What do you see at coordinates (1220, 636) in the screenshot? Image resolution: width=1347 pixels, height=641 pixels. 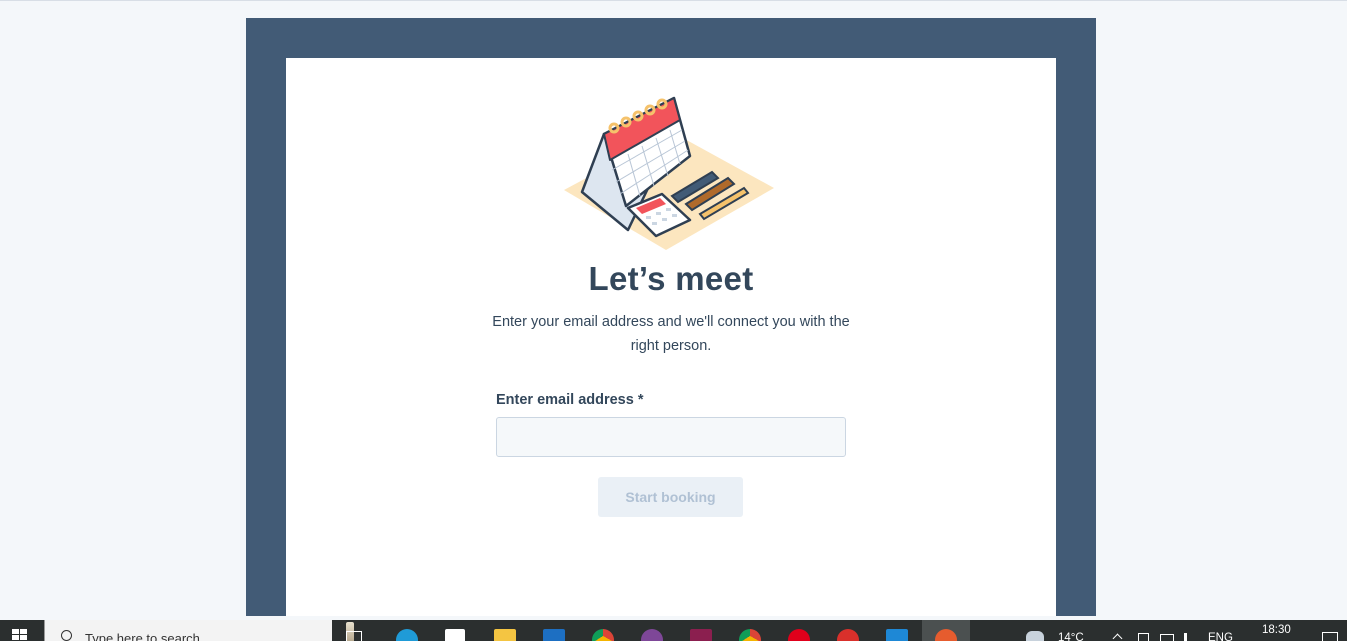 I see `input-language: ENG` at bounding box center [1220, 636].